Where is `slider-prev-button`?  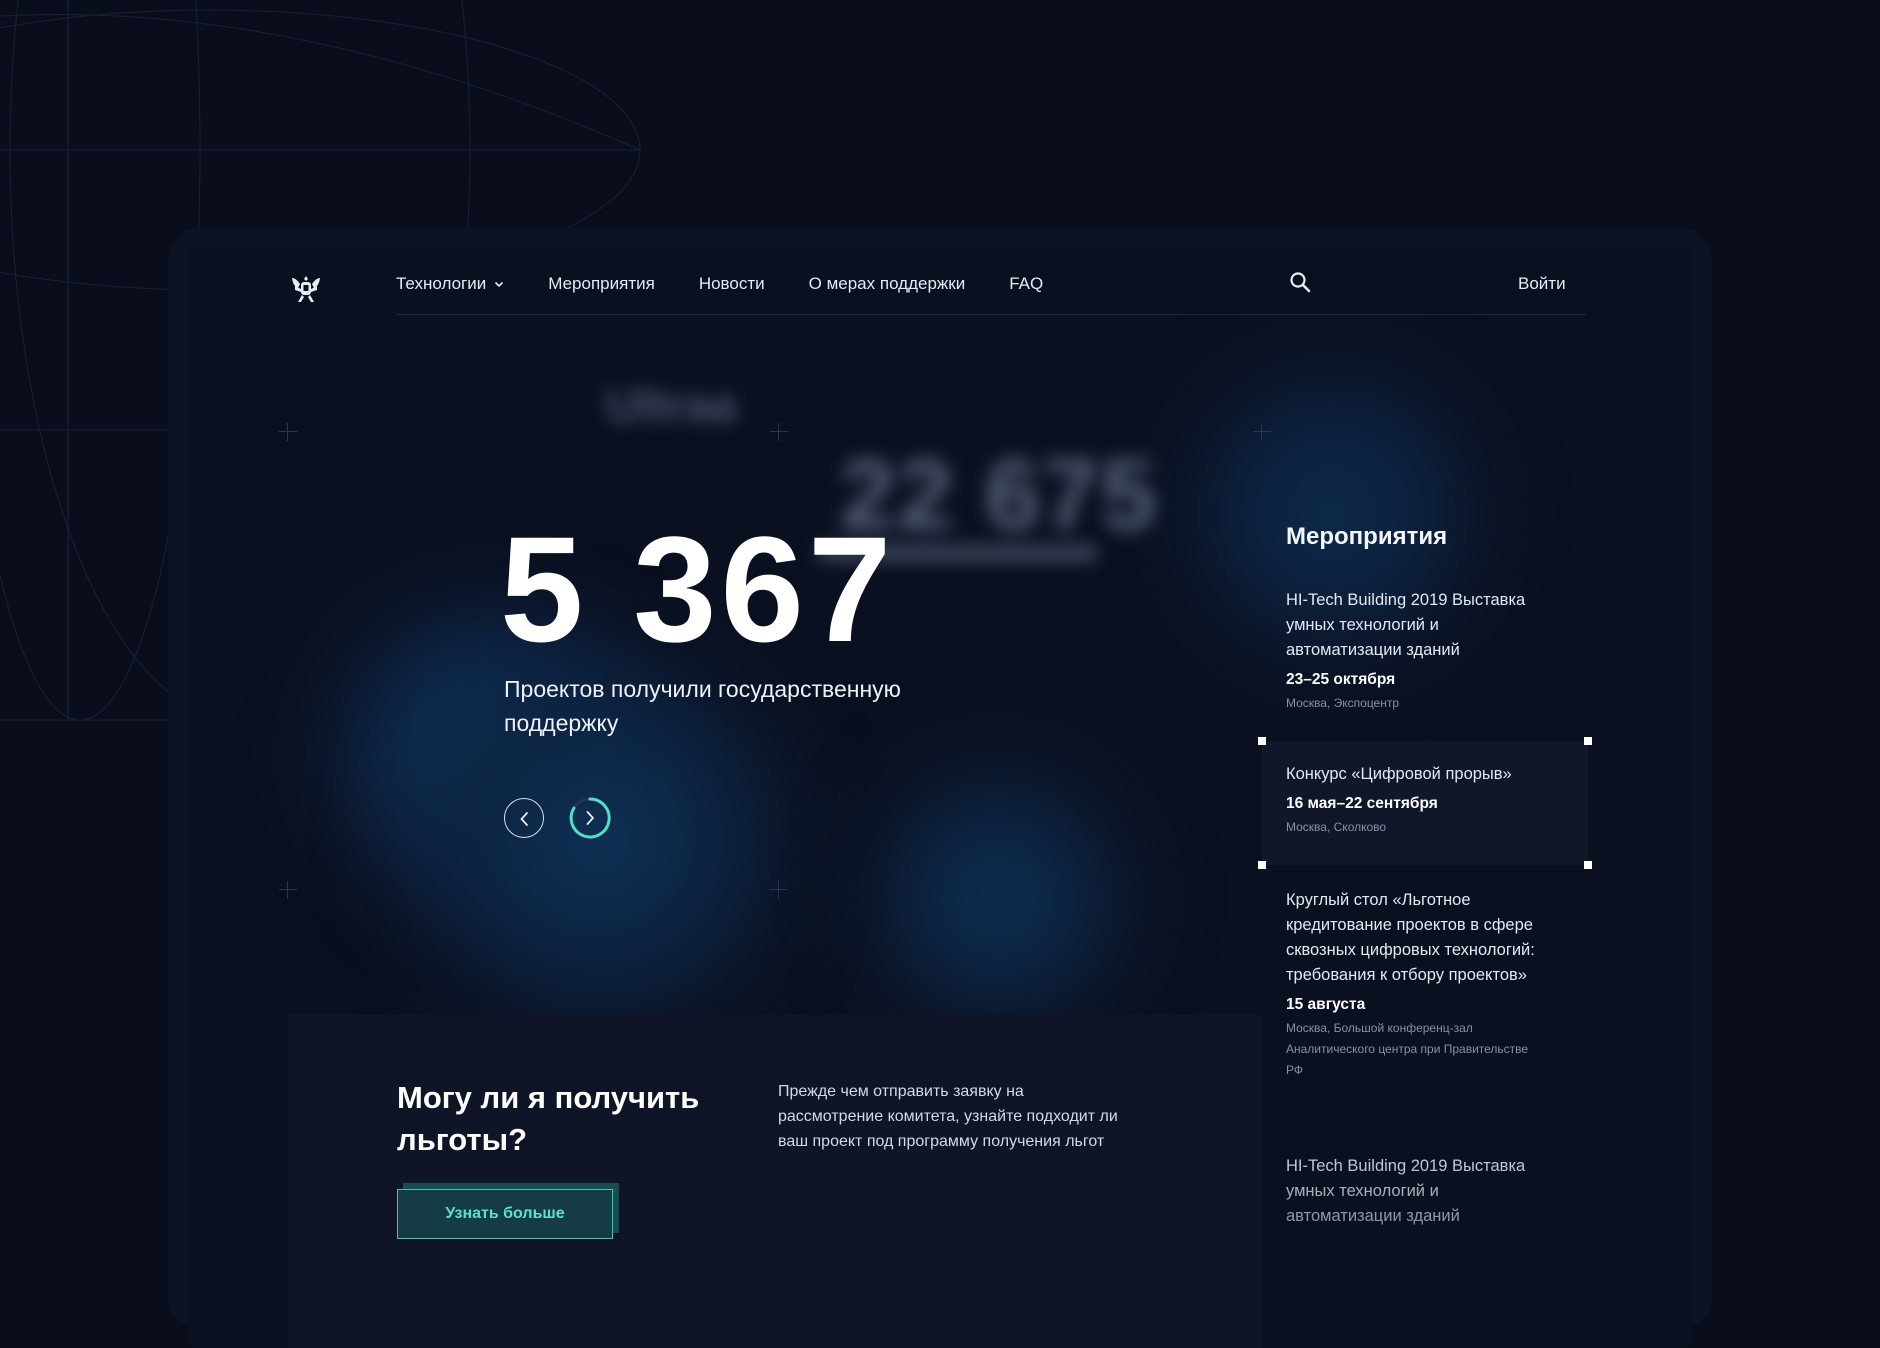 slider-prev-button is located at coordinates (524, 818).